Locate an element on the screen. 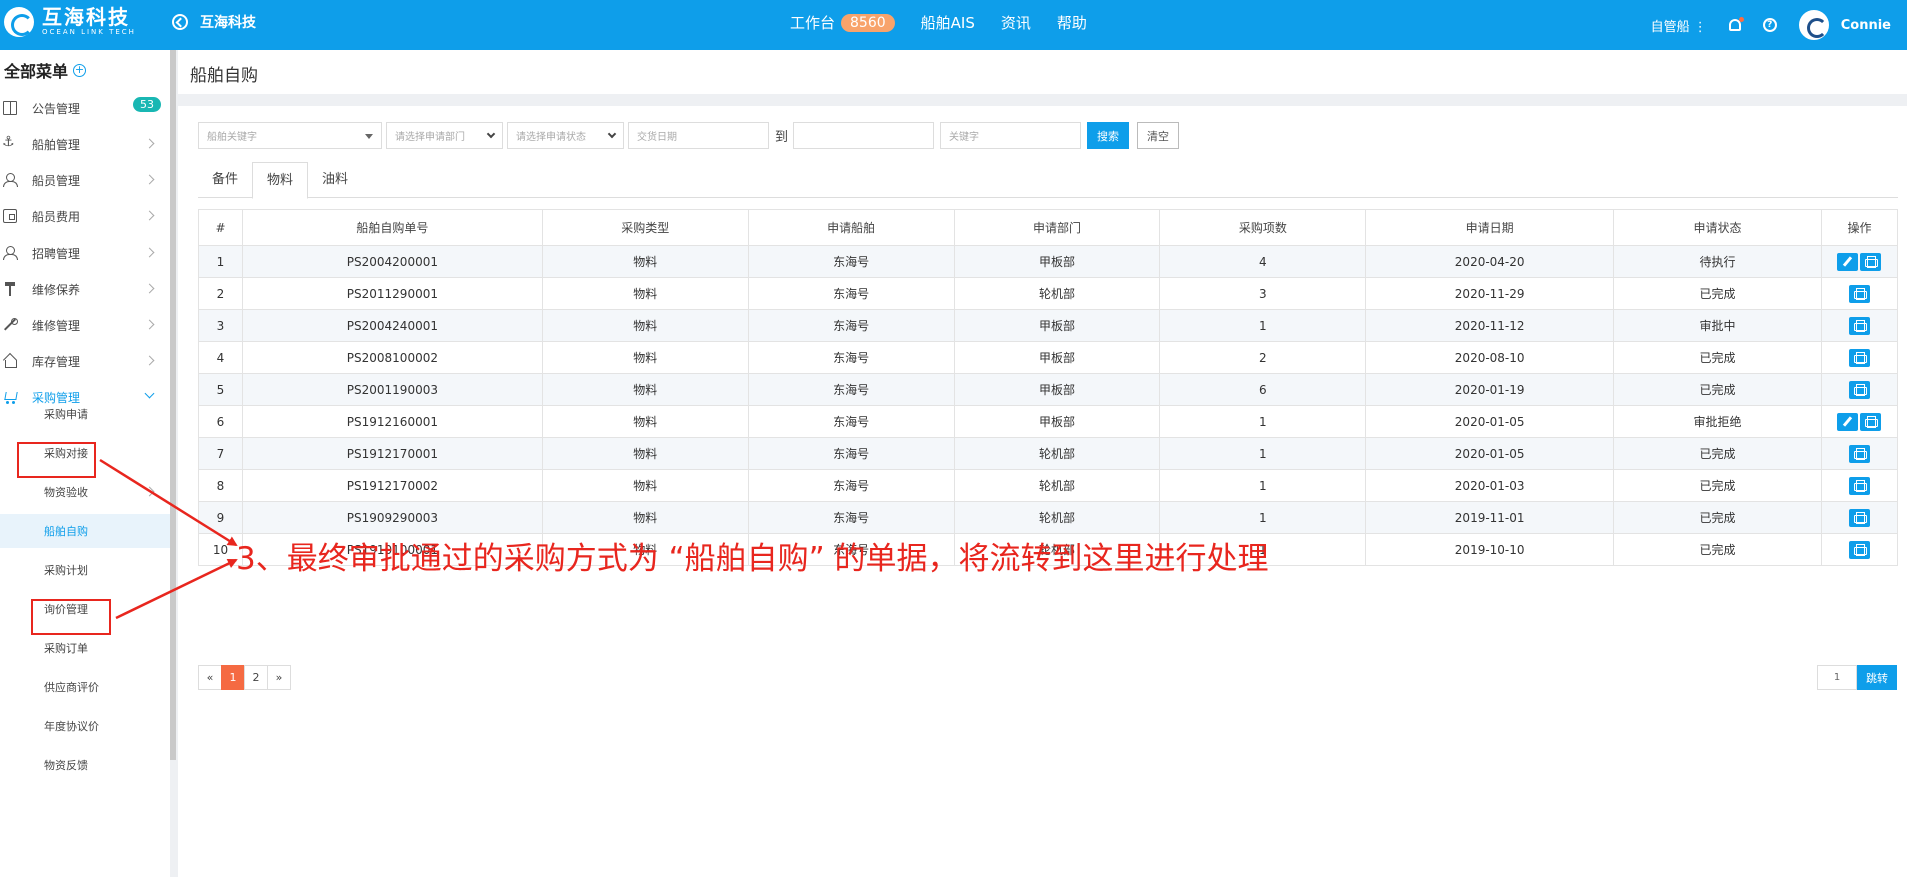 Image resolution: width=1907 pixels, height=877 pixels. sidebar-subitem-purchase-request: 采购申请 is located at coordinates (85, 414).